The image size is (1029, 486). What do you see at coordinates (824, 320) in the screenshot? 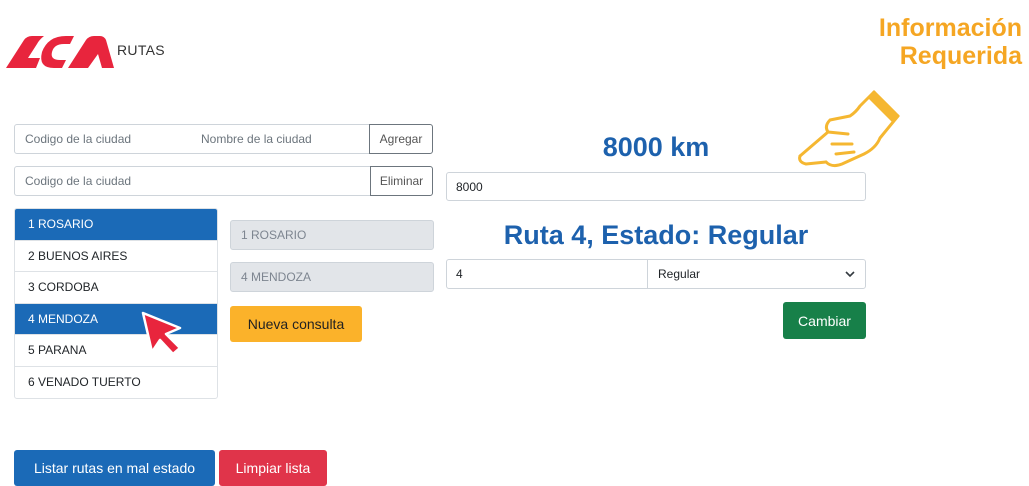
I see `change-button: Cambiar` at bounding box center [824, 320].